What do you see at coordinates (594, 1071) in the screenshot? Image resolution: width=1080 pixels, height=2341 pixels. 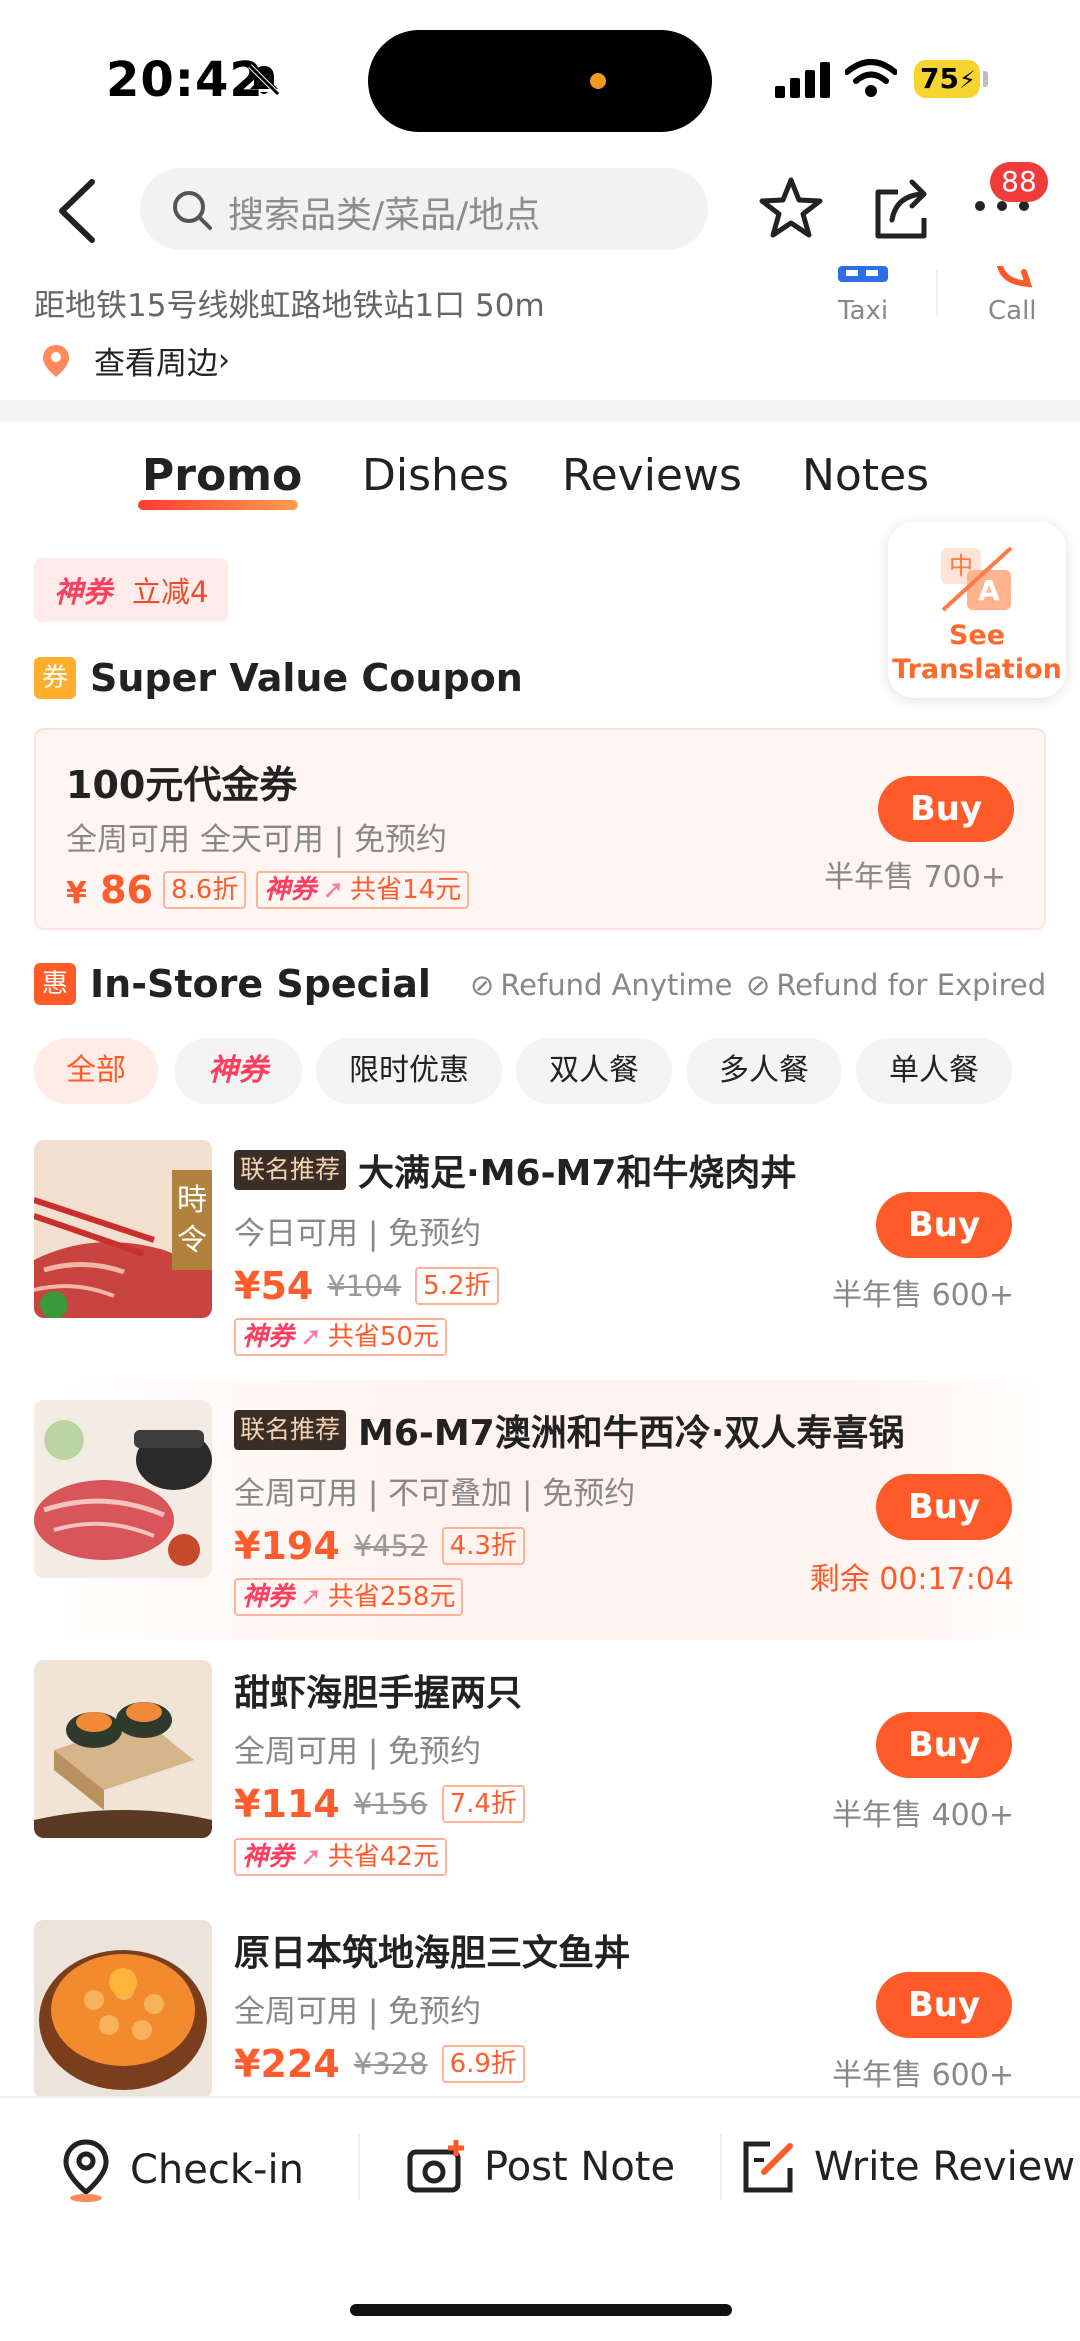 I see `filter-two-person: 双人餐` at bounding box center [594, 1071].